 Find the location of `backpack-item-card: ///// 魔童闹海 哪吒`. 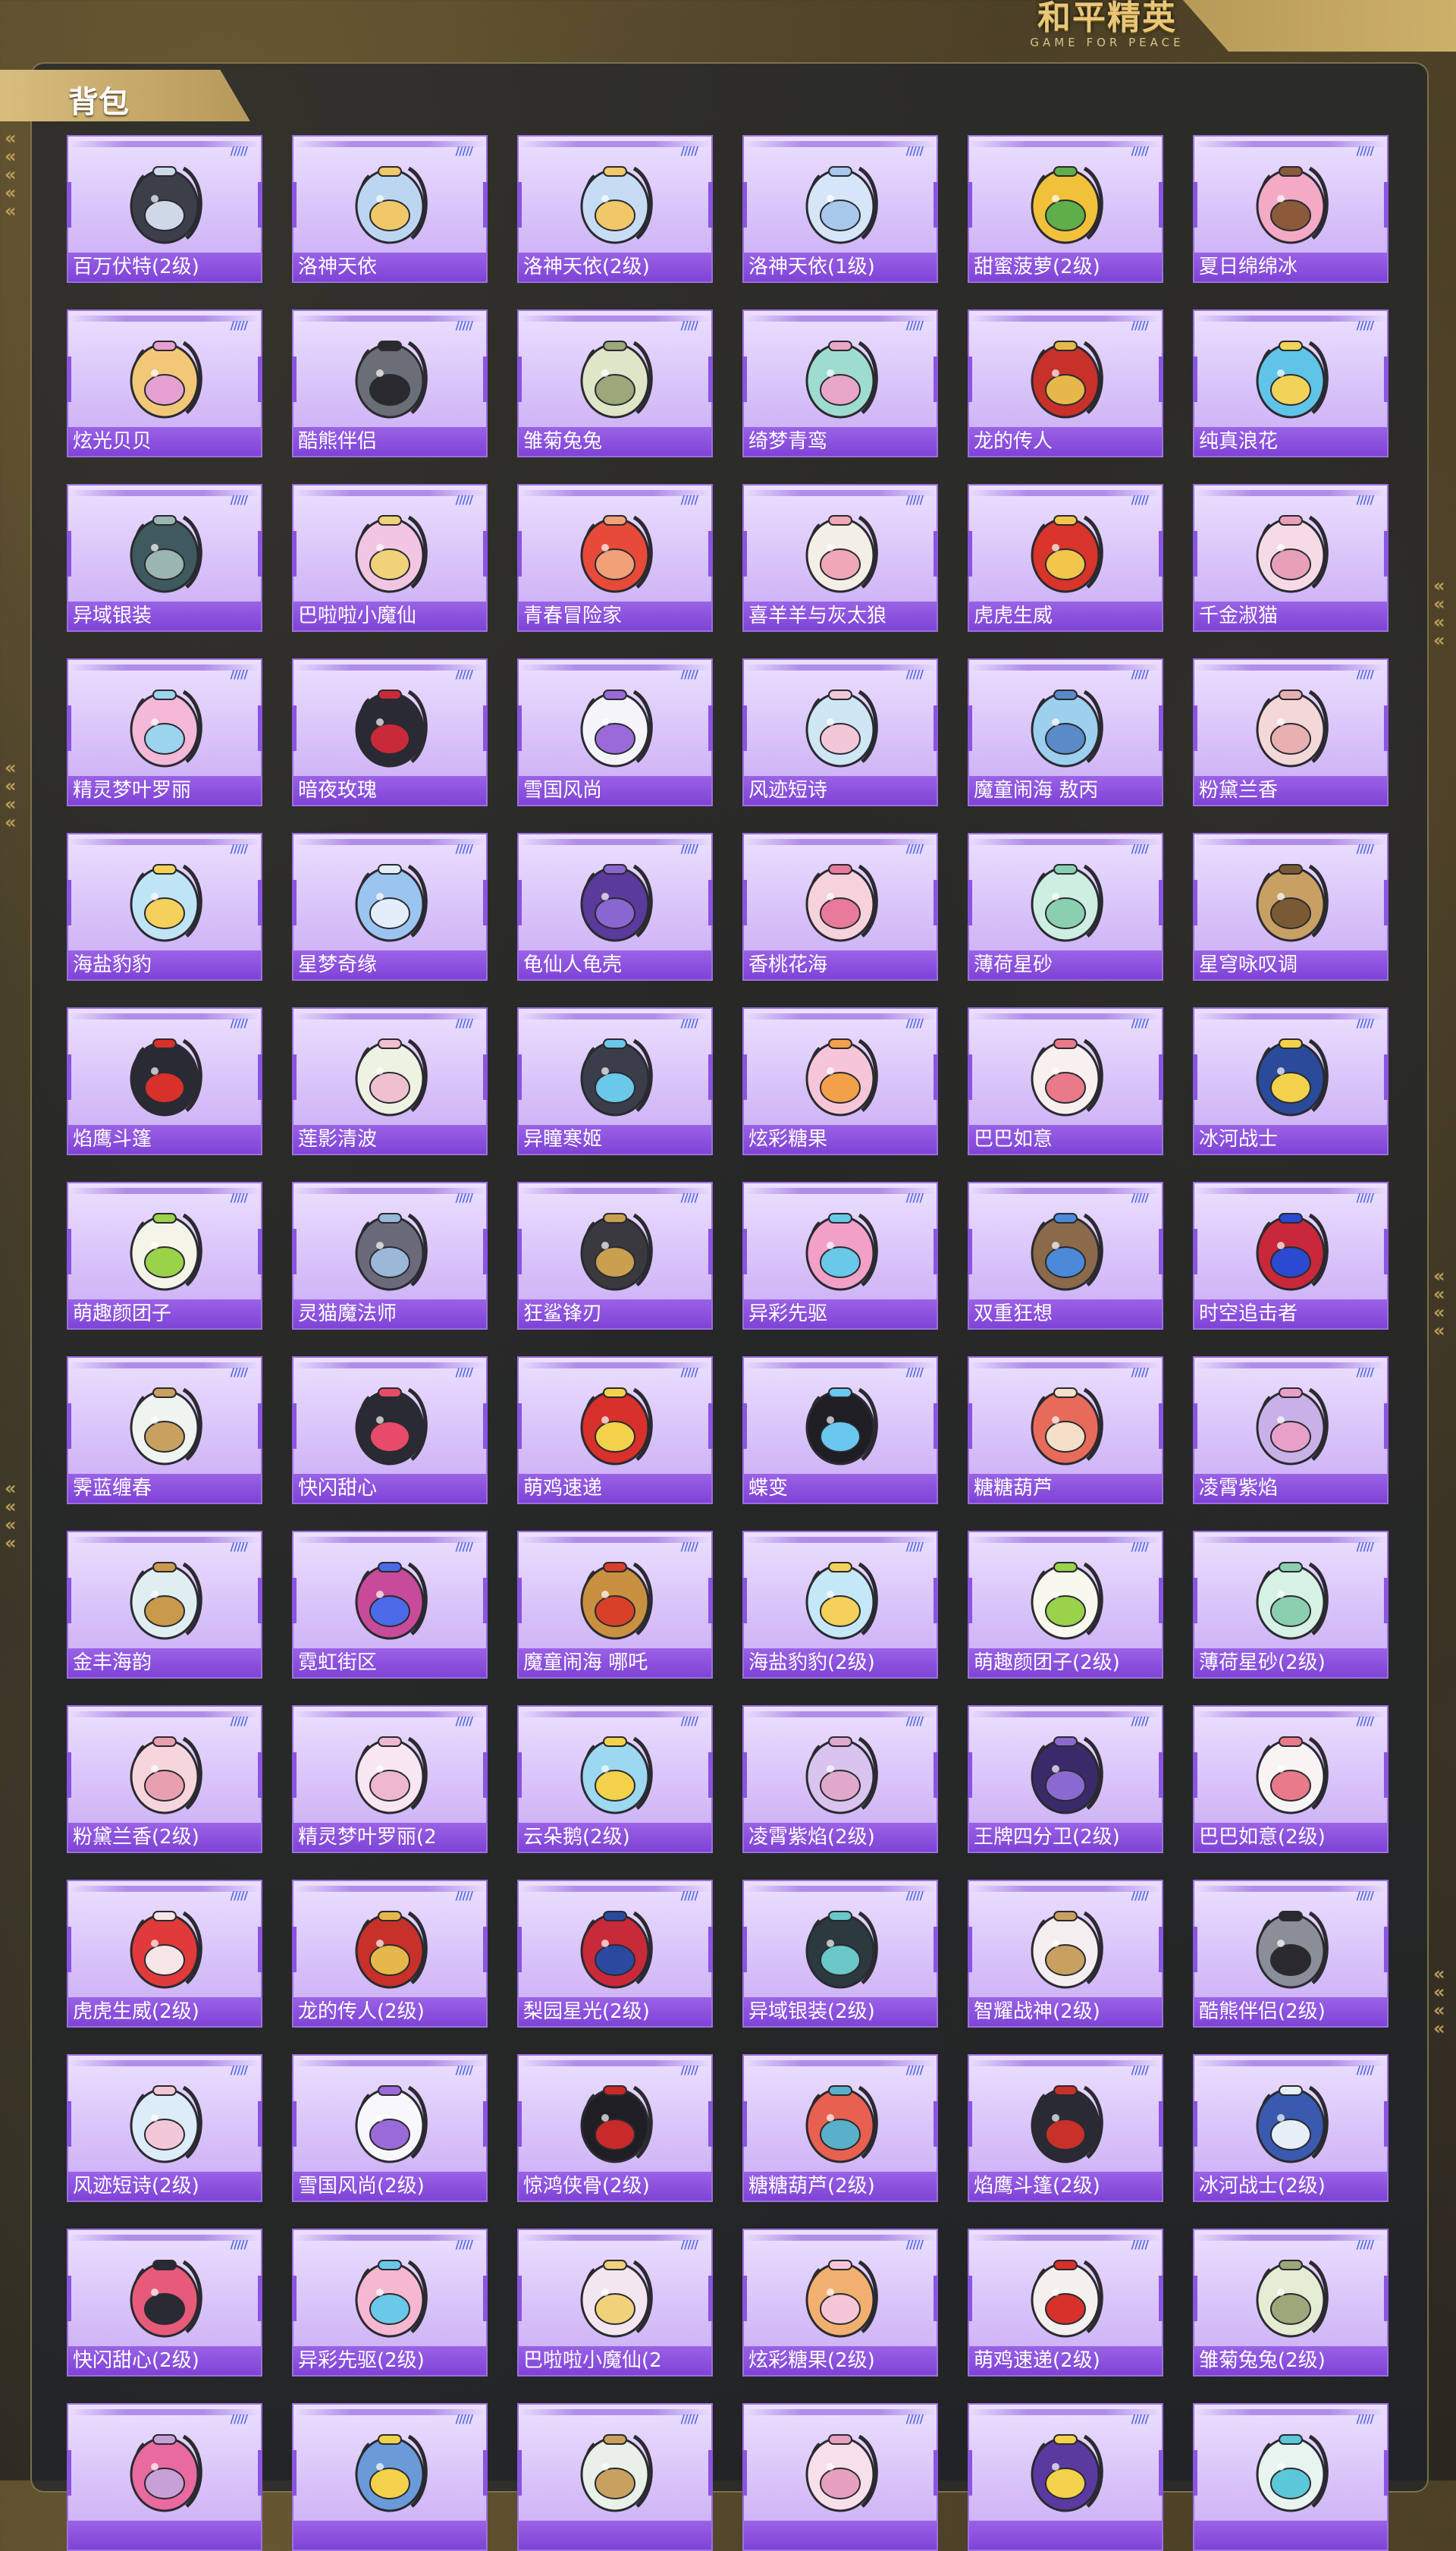

backpack-item-card: ///// 魔童闹海 哪吒 is located at coordinates (615, 1605).